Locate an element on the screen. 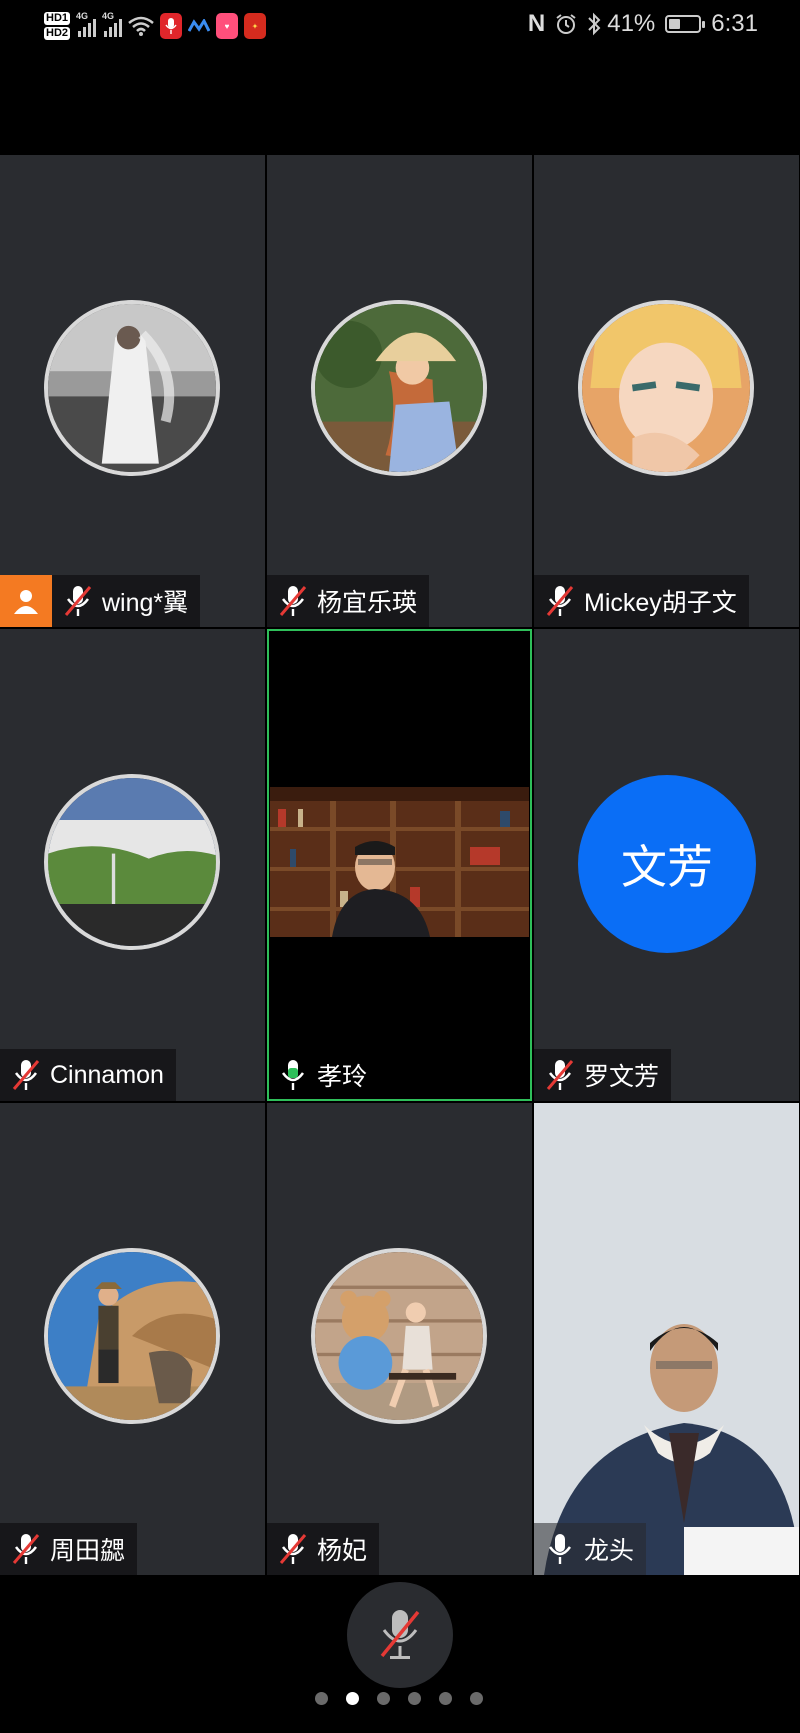  name-tag: 杨妃 is located at coordinates (323, 1549).